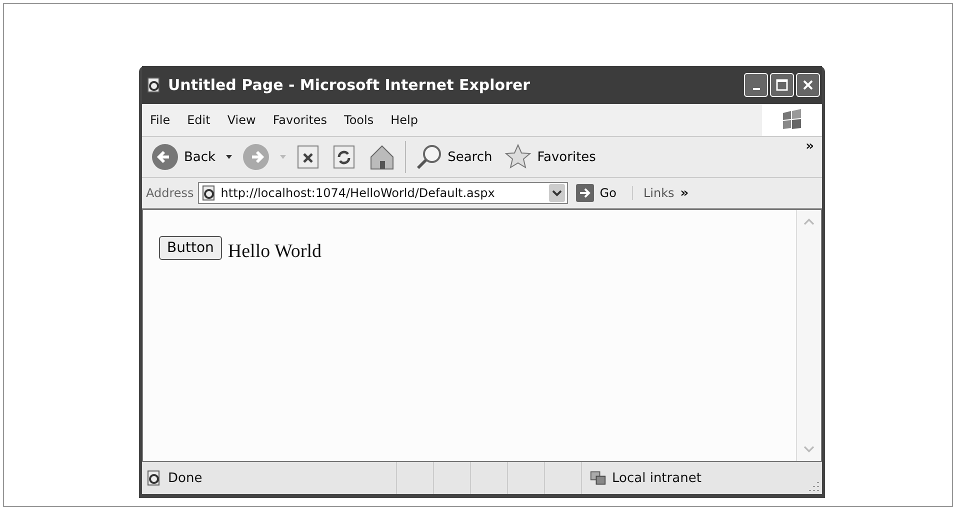 The height and width of the screenshot is (512, 958). What do you see at coordinates (383, 193) in the screenshot?
I see `address-field: http://localhost:1074/HelloWorld/Default.aspx` at bounding box center [383, 193].